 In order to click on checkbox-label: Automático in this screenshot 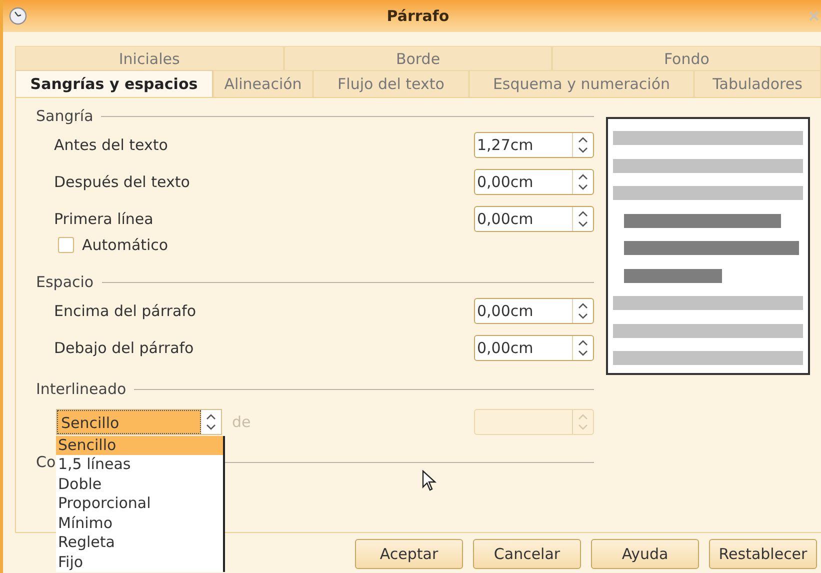, I will do `click(125, 245)`.